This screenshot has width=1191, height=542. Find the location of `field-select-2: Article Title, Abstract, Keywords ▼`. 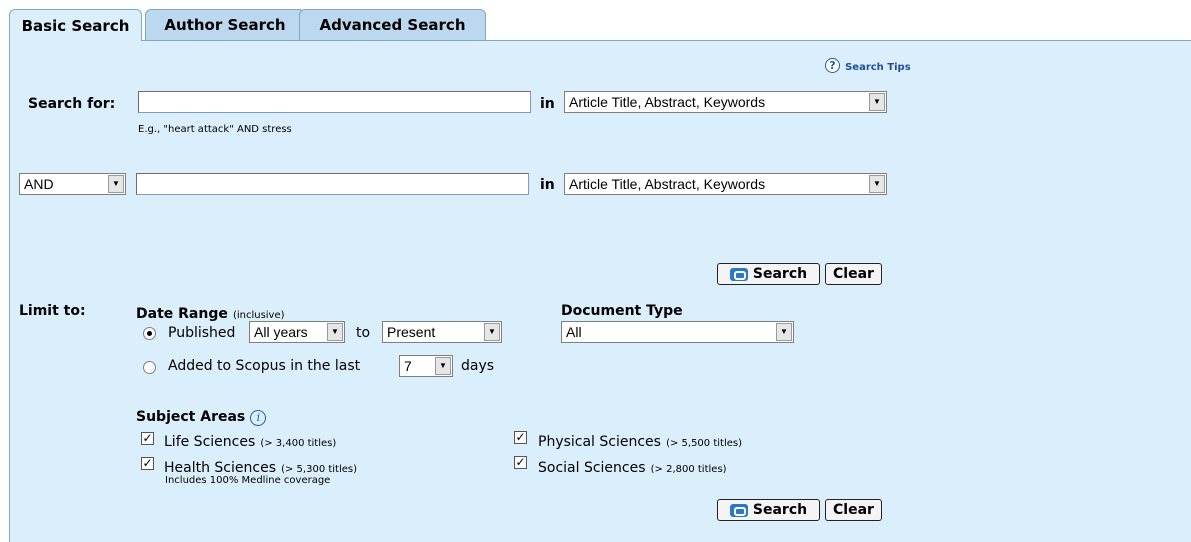

field-select-2: Article Title, Abstract, Keywords ▼ is located at coordinates (725, 184).